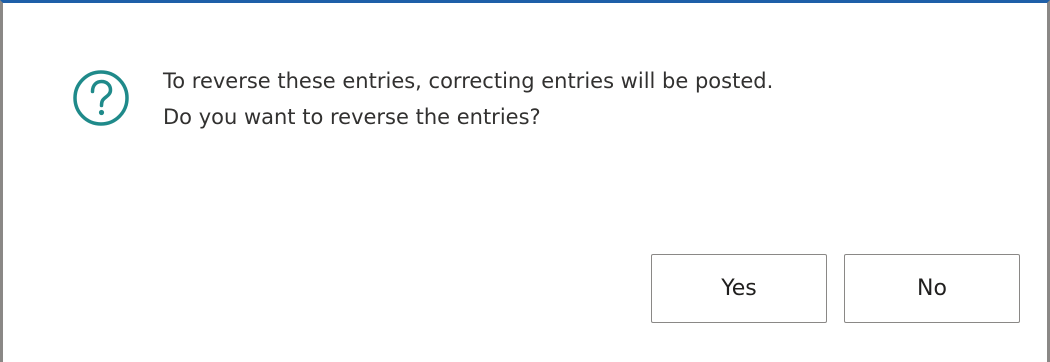 The height and width of the screenshot is (362, 1050). Describe the element at coordinates (739, 288) in the screenshot. I see `yes-button: Yes` at that location.